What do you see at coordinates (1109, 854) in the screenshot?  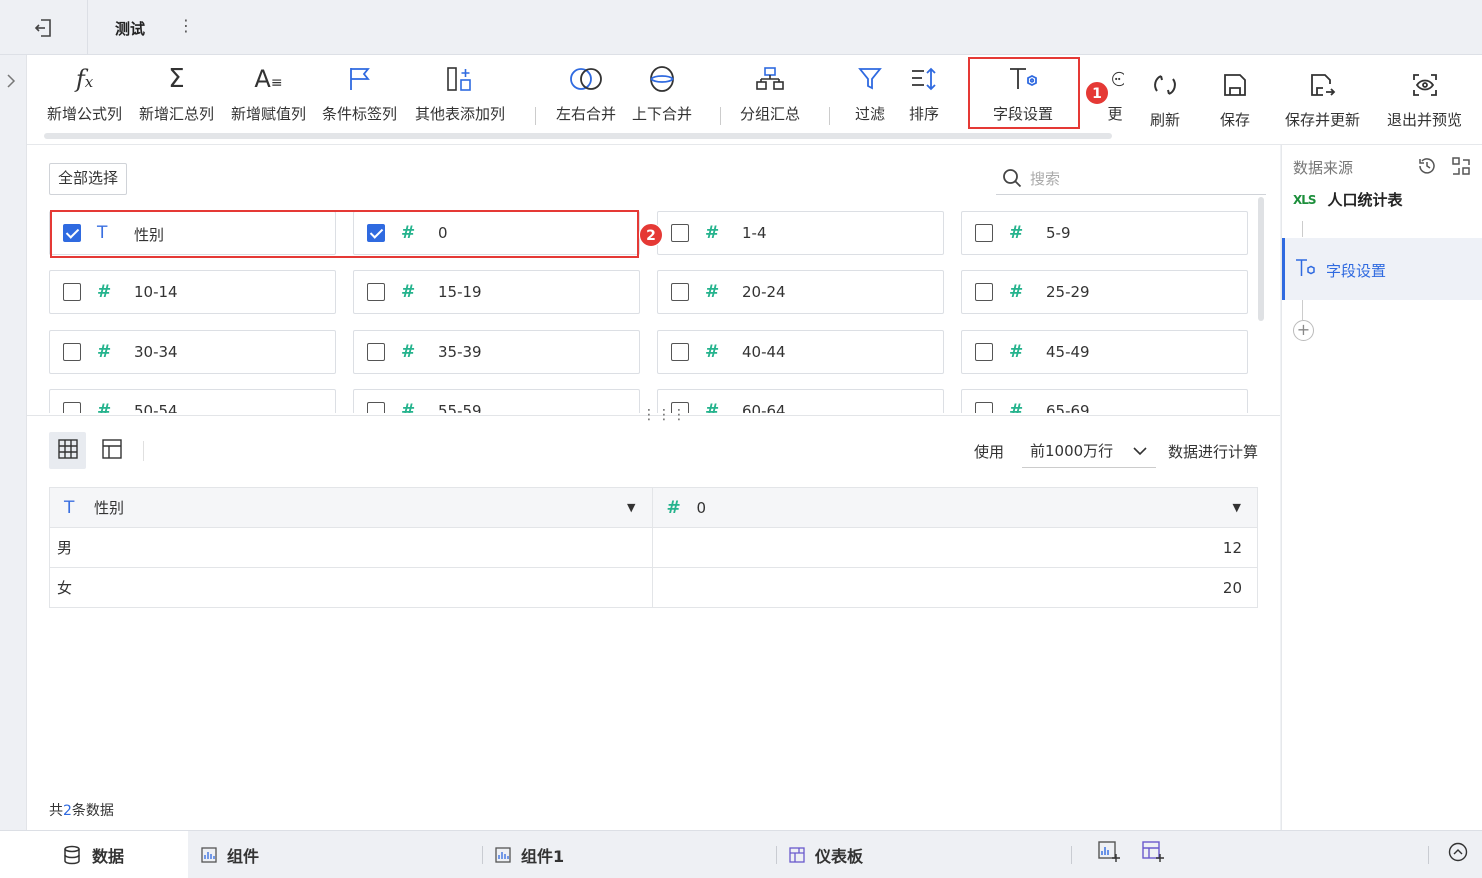 I see `add-component-icon` at bounding box center [1109, 854].